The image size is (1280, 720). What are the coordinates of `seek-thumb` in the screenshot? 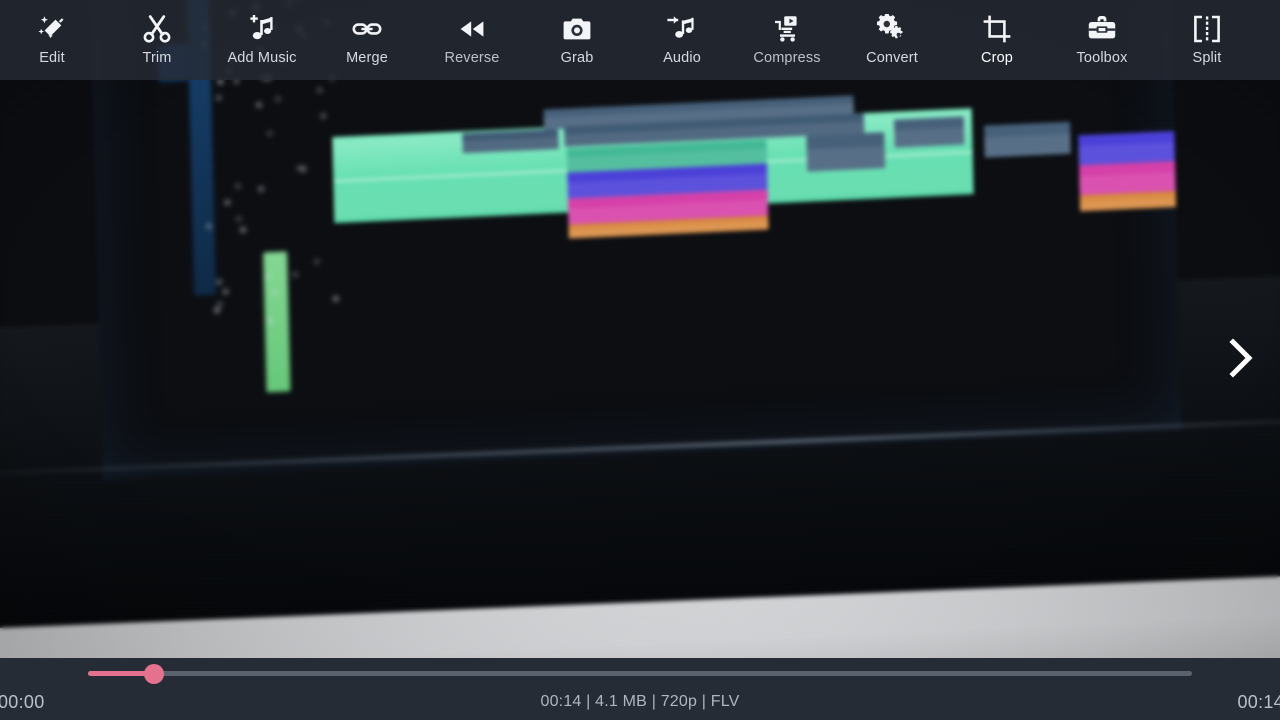 It's located at (154, 674).